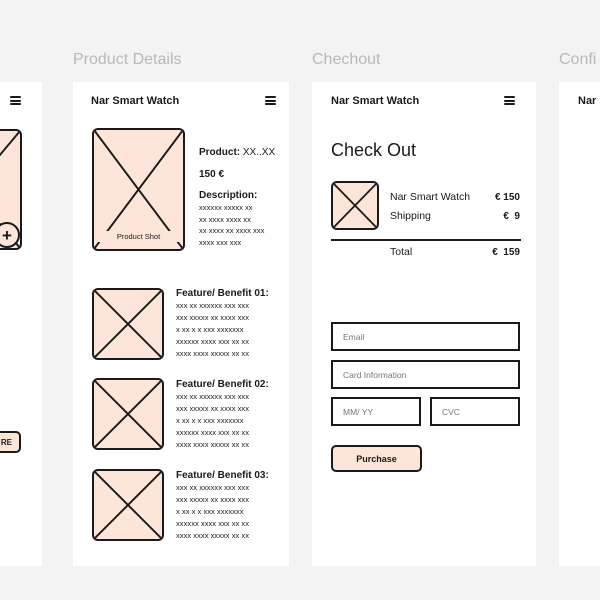 This screenshot has width=600, height=600. Describe the element at coordinates (128, 324) in the screenshot. I see `feature-01-image` at that location.